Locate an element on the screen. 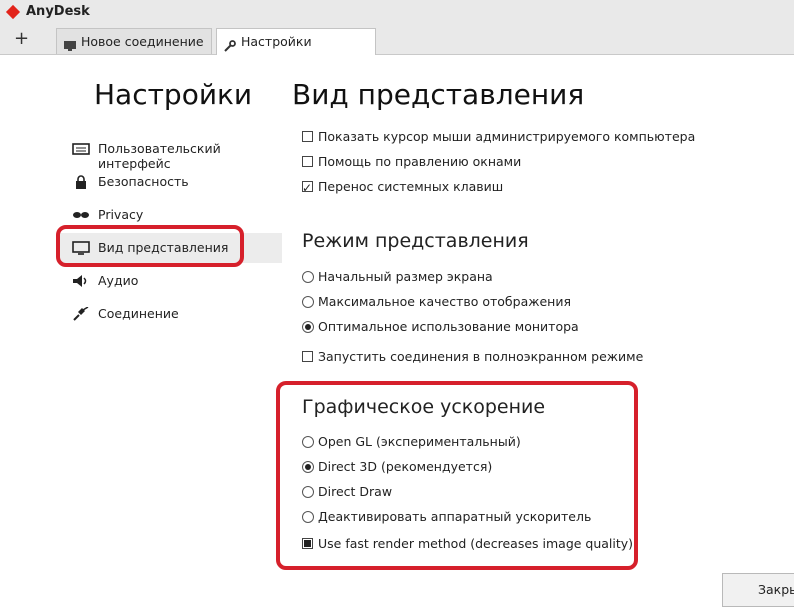 The image size is (794, 610). sidebar-item-label: Безопасность is located at coordinates (143, 181).